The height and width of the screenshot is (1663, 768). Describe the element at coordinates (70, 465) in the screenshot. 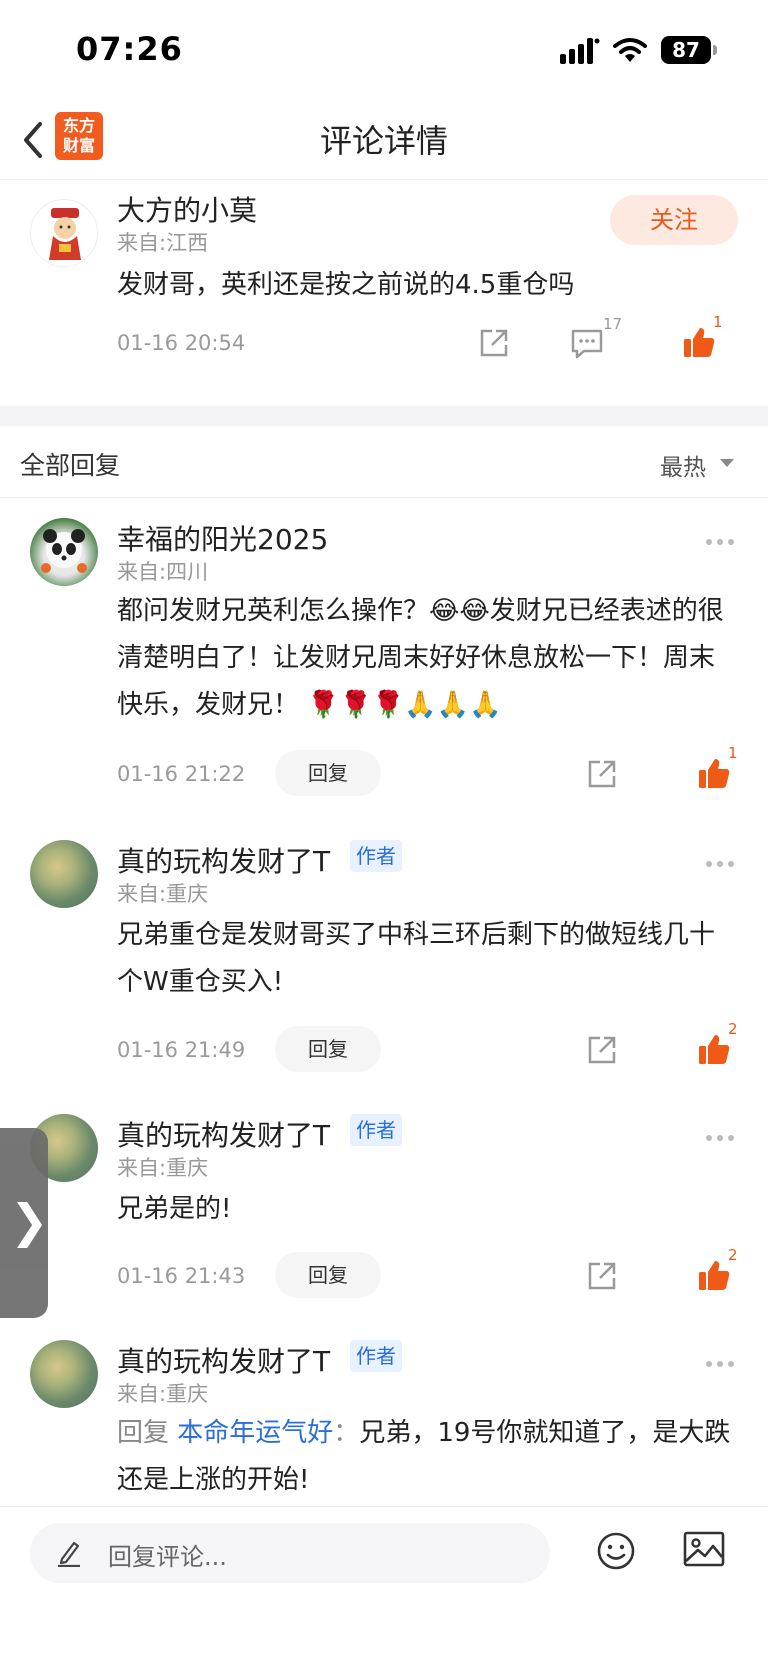

I see `replies-title: 全部回复` at that location.